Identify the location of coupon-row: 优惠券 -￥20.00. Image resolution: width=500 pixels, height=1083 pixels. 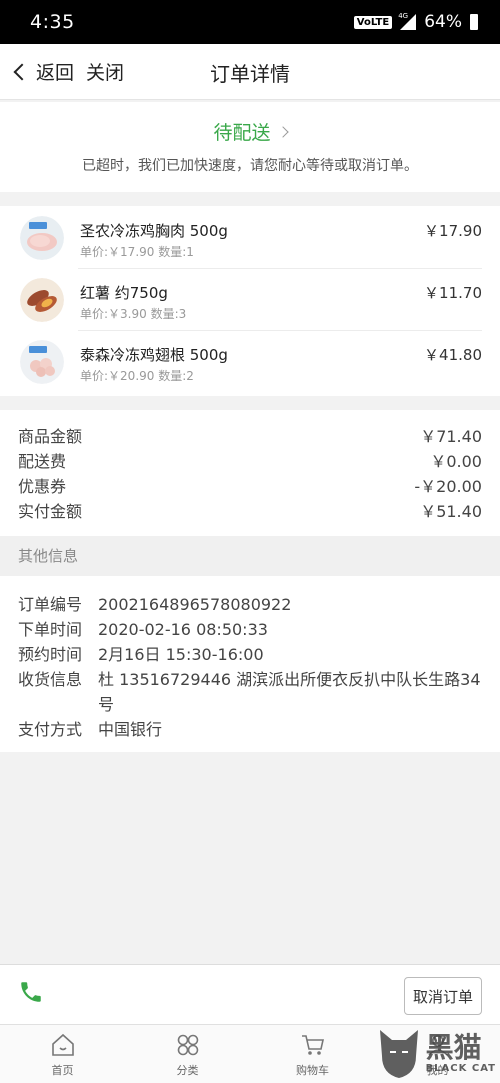
(250, 486).